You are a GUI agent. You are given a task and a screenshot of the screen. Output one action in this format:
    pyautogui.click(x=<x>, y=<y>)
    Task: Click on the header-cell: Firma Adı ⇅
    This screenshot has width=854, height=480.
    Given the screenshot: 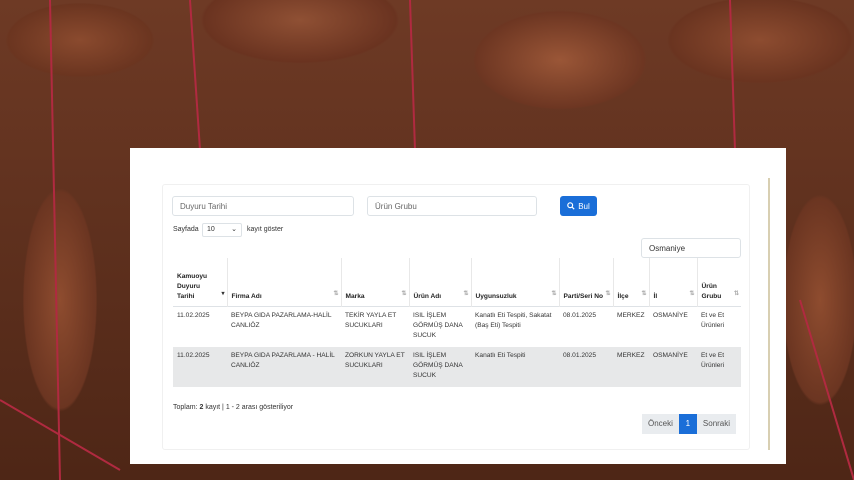 What is the action you would take?
    pyautogui.click(x=284, y=282)
    